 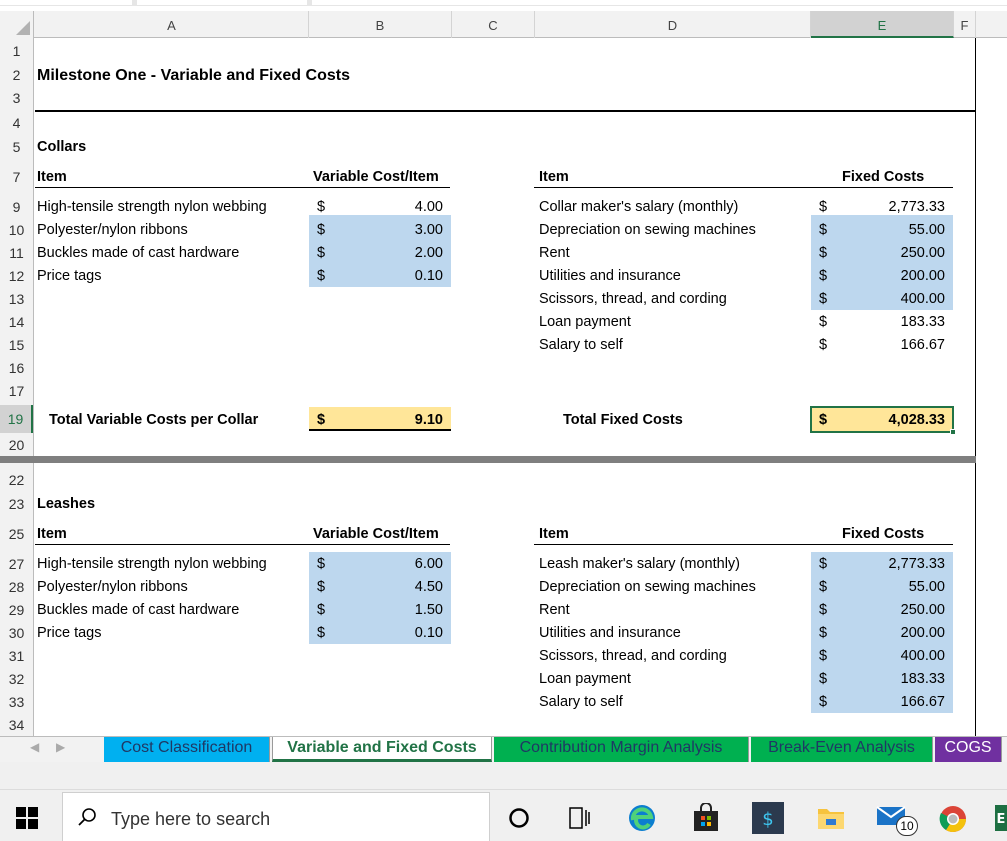 I want to click on row-header: 33, so click(x=16, y=702).